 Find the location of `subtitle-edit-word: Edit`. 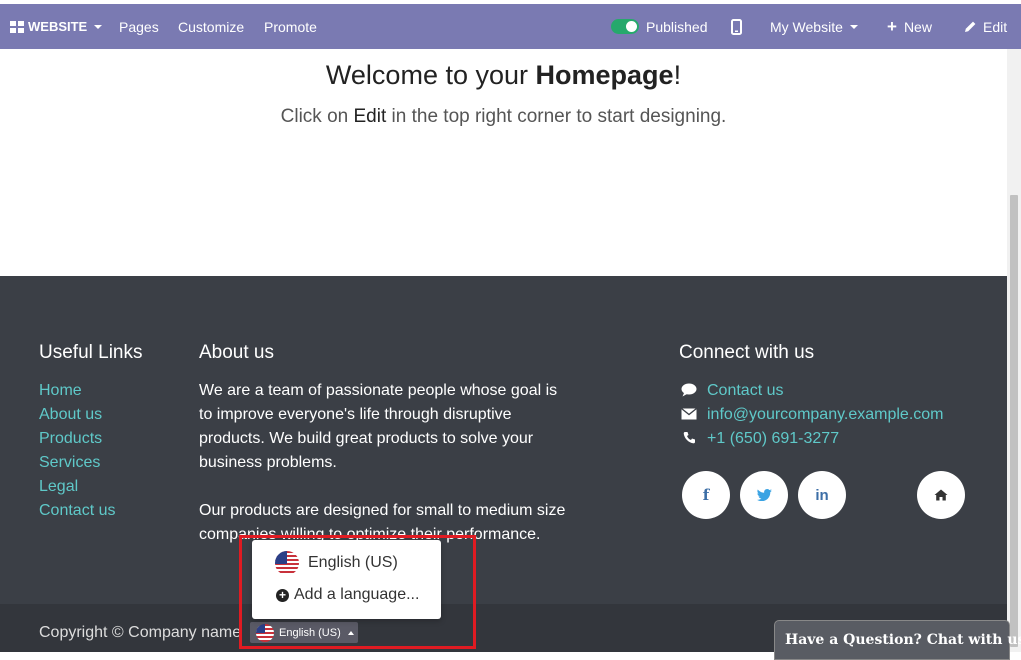

subtitle-edit-word: Edit is located at coordinates (370, 116).